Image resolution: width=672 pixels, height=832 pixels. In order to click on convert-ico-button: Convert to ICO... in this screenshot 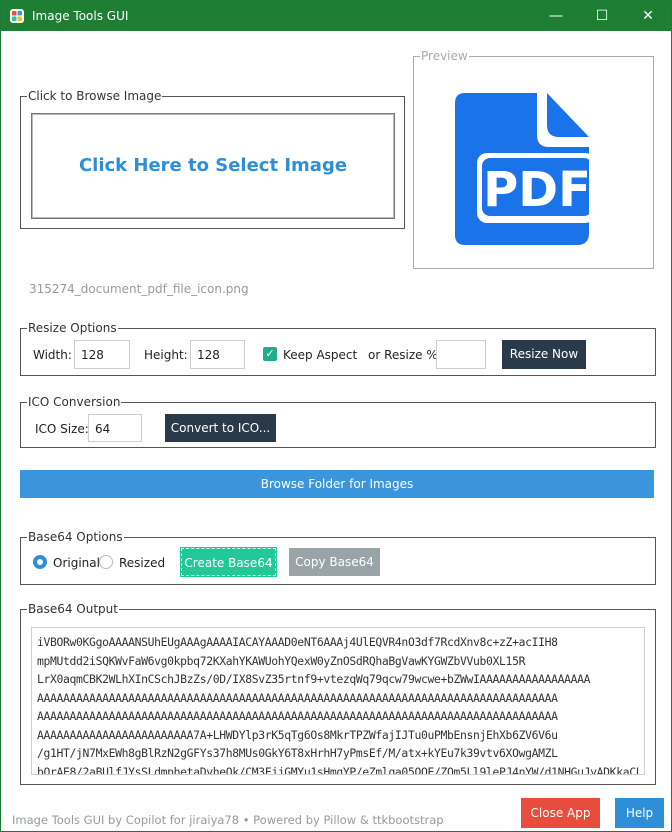, I will do `click(220, 428)`.